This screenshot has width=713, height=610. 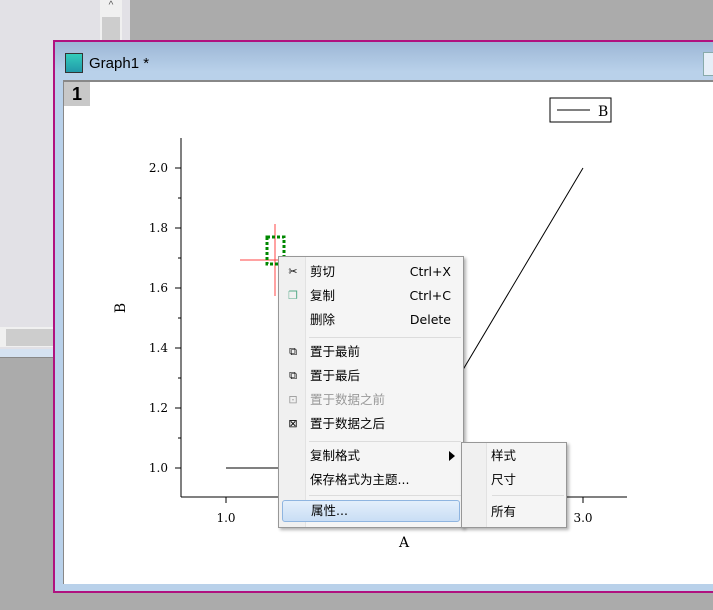 What do you see at coordinates (404, 543) in the screenshot?
I see `x-axis-label: A` at bounding box center [404, 543].